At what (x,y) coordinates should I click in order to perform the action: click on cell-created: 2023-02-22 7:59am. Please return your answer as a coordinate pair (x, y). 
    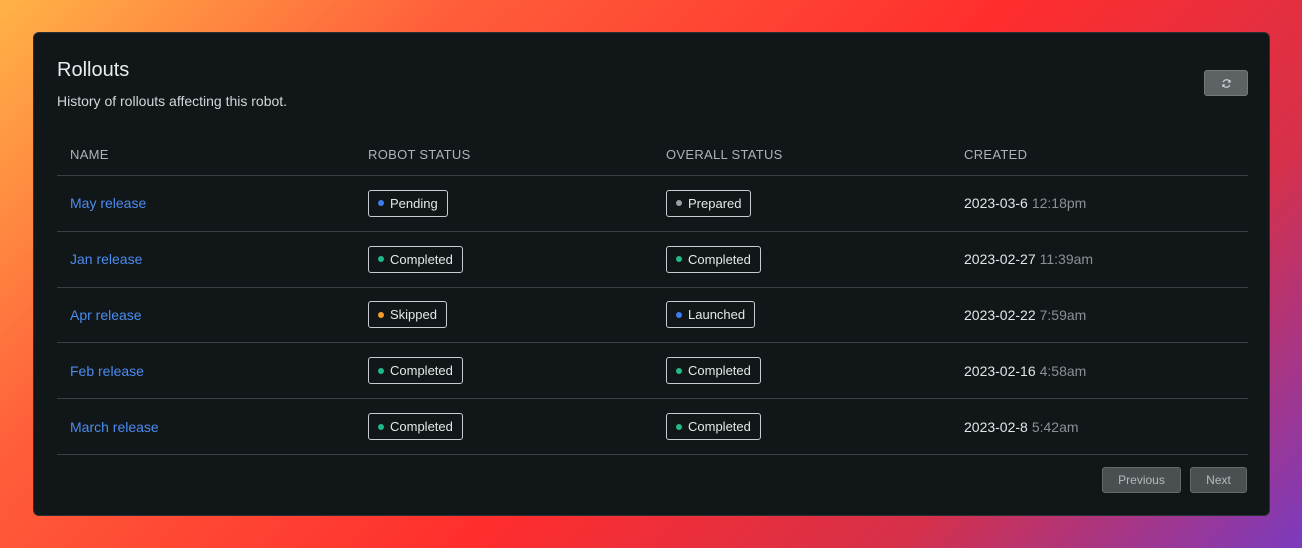
    Looking at the image, I should click on (1099, 315).